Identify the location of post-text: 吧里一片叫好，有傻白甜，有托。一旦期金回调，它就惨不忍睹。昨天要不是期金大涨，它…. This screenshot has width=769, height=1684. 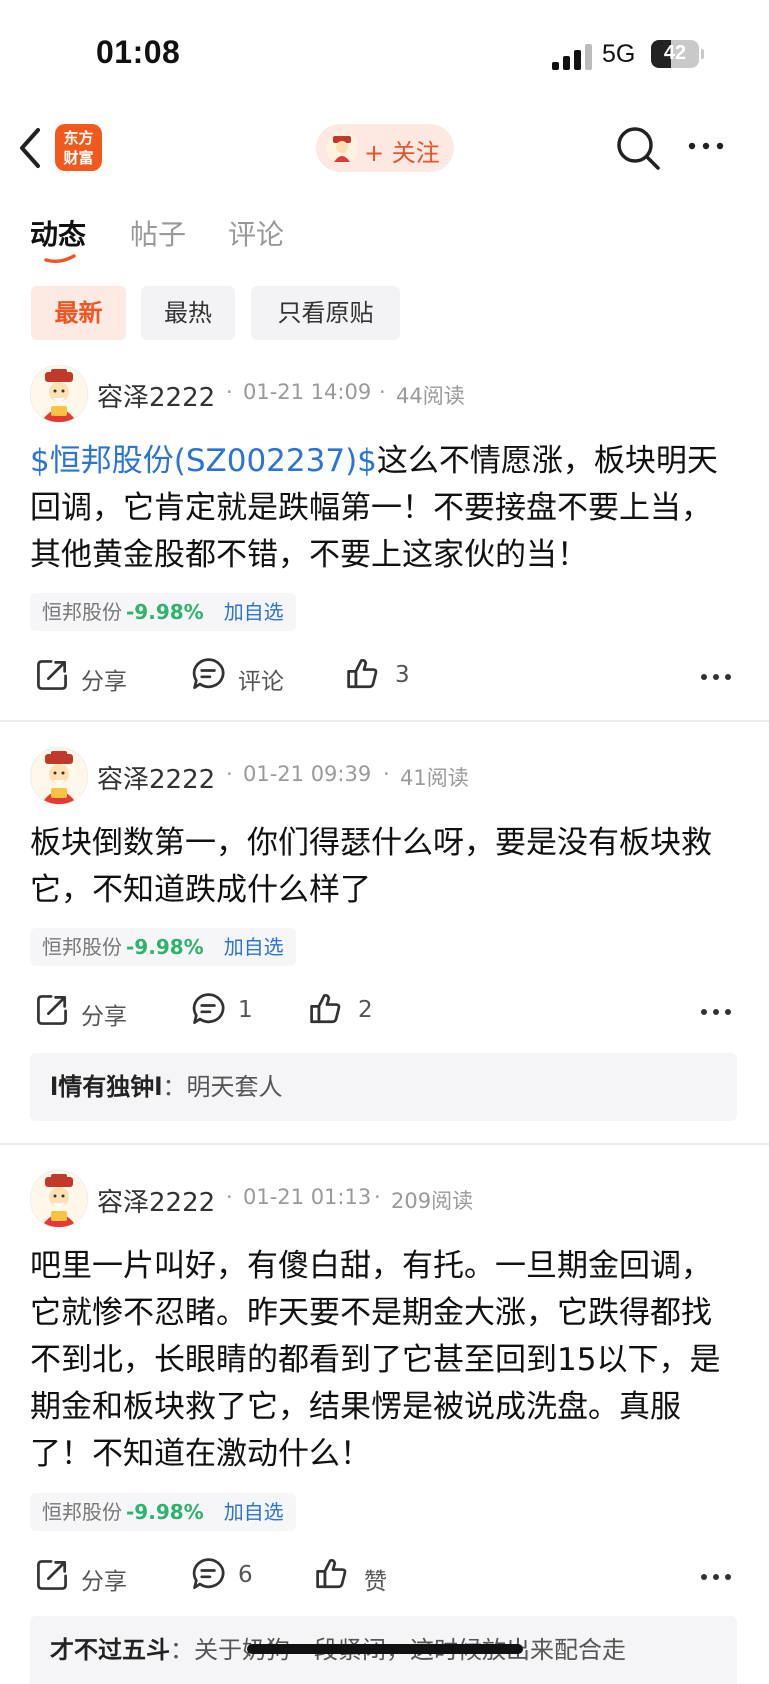
(375, 1360).